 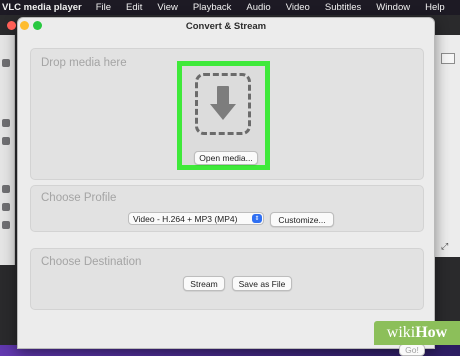 What do you see at coordinates (447, 146) in the screenshot?
I see `main-window-right-edge: ⤢` at bounding box center [447, 146].